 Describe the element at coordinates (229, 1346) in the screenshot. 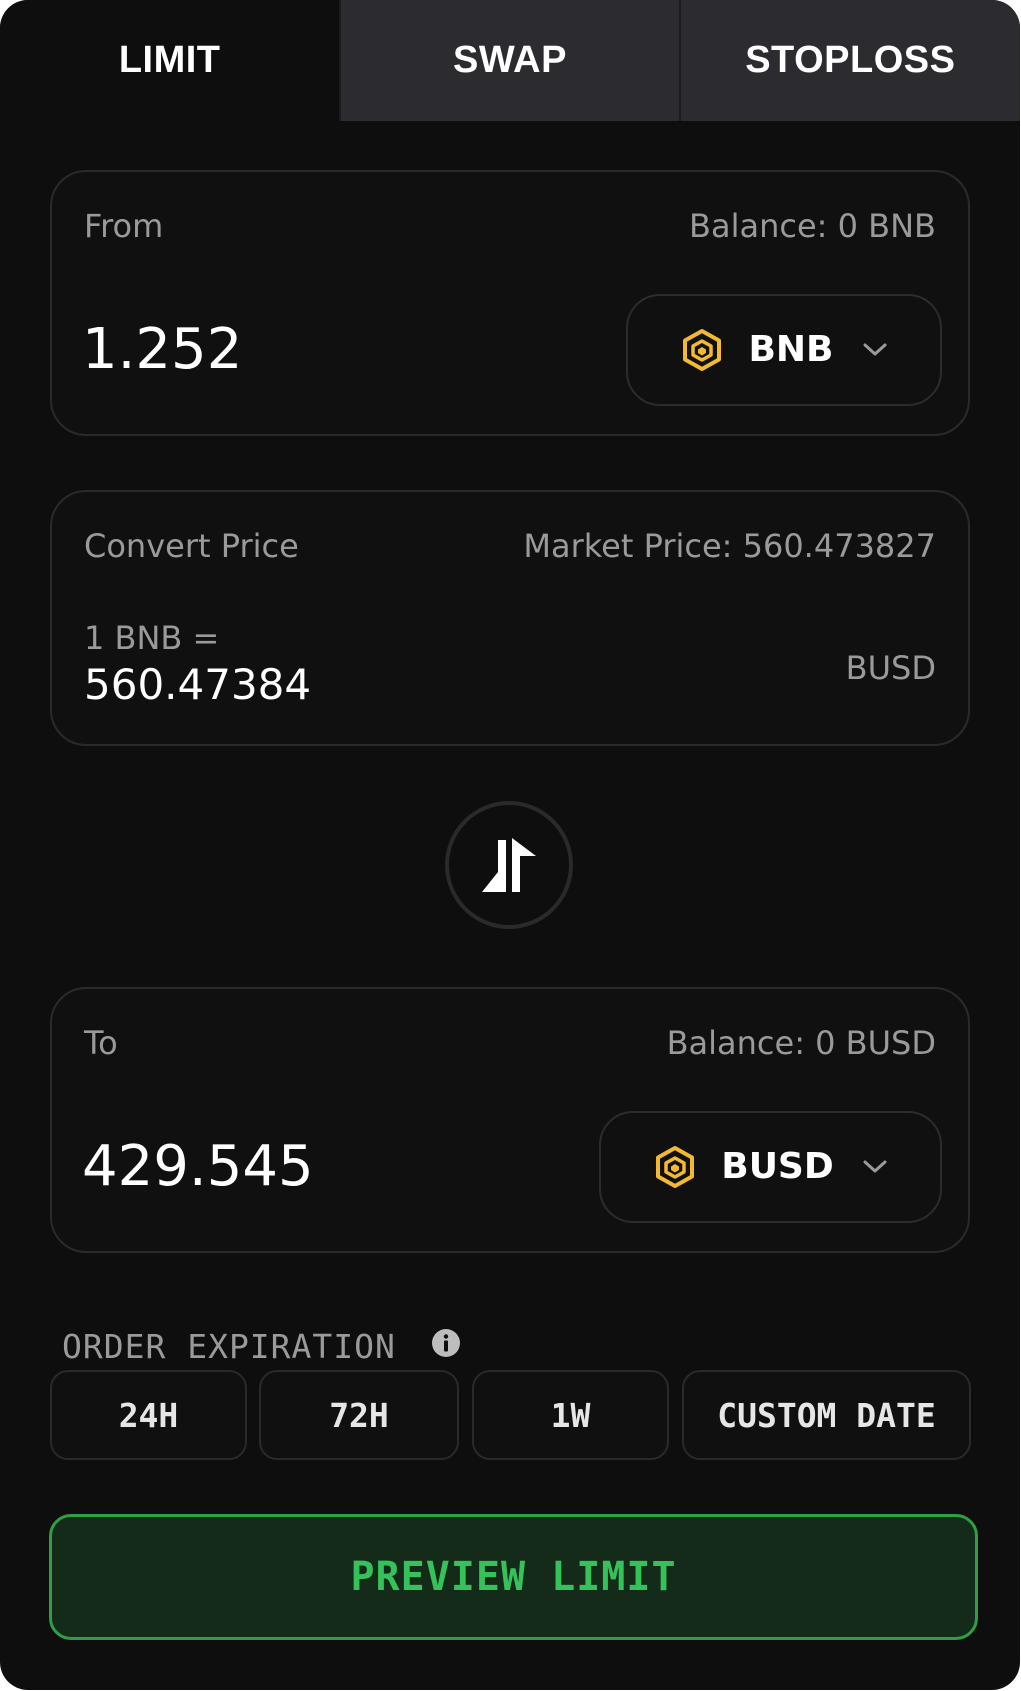

I see `order-expiration-label: ORDER EXPIRATION` at that location.